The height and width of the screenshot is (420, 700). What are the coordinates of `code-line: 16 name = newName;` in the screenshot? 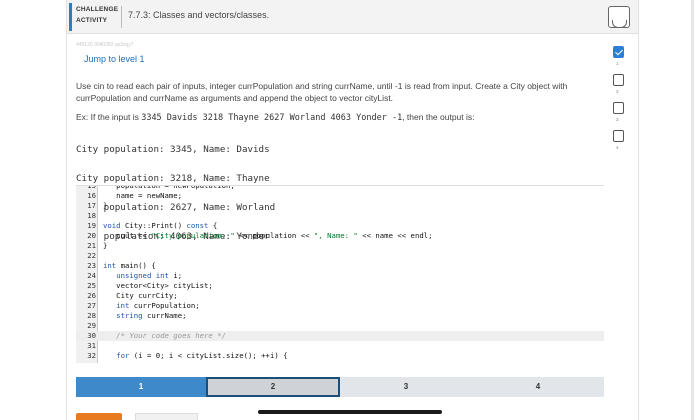 It's located at (340, 196).